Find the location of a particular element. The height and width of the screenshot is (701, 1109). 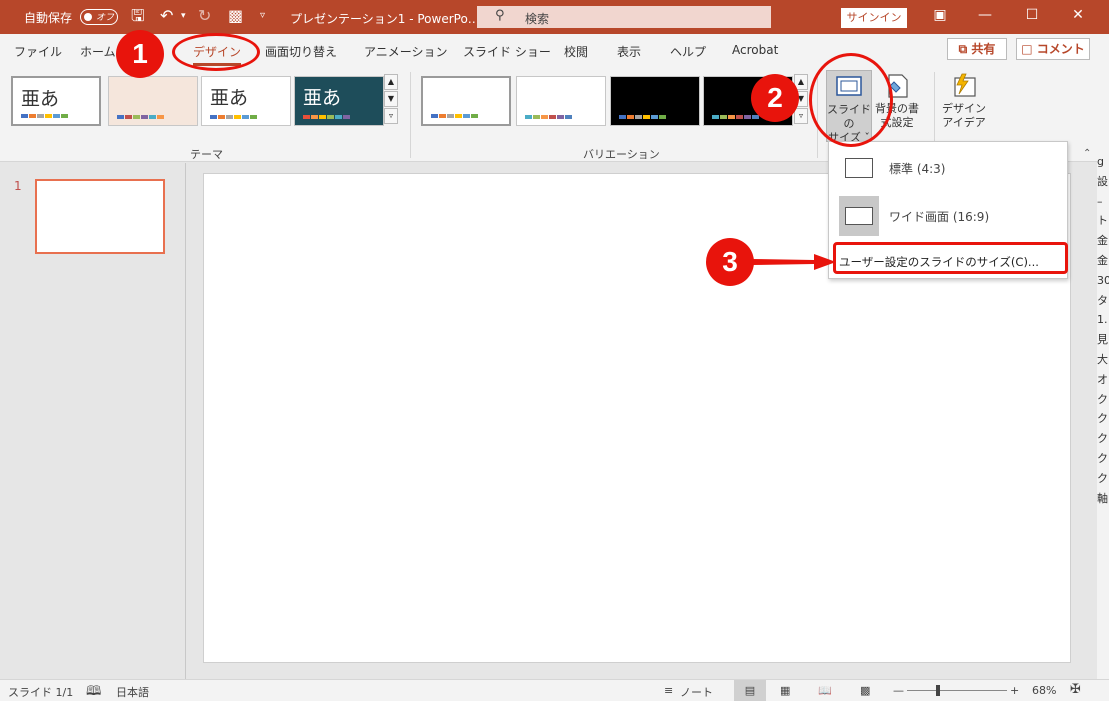

maximize-icon: ☐ is located at coordinates (1032, 15).